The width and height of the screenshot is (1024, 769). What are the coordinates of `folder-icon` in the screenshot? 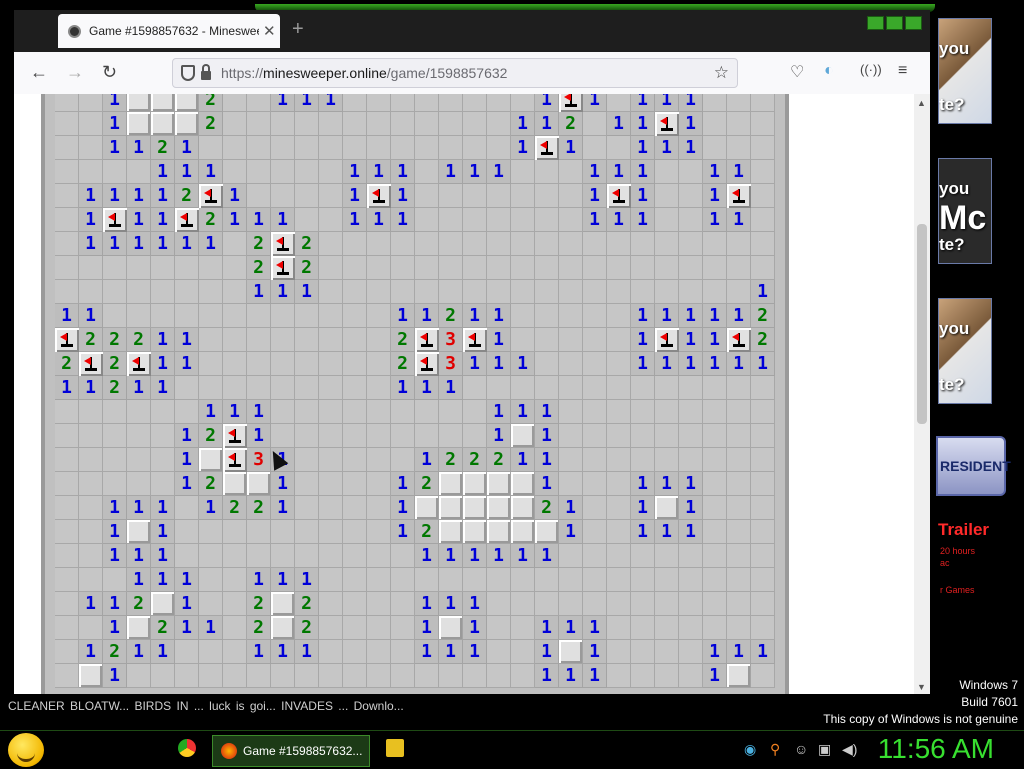 It's located at (395, 748).